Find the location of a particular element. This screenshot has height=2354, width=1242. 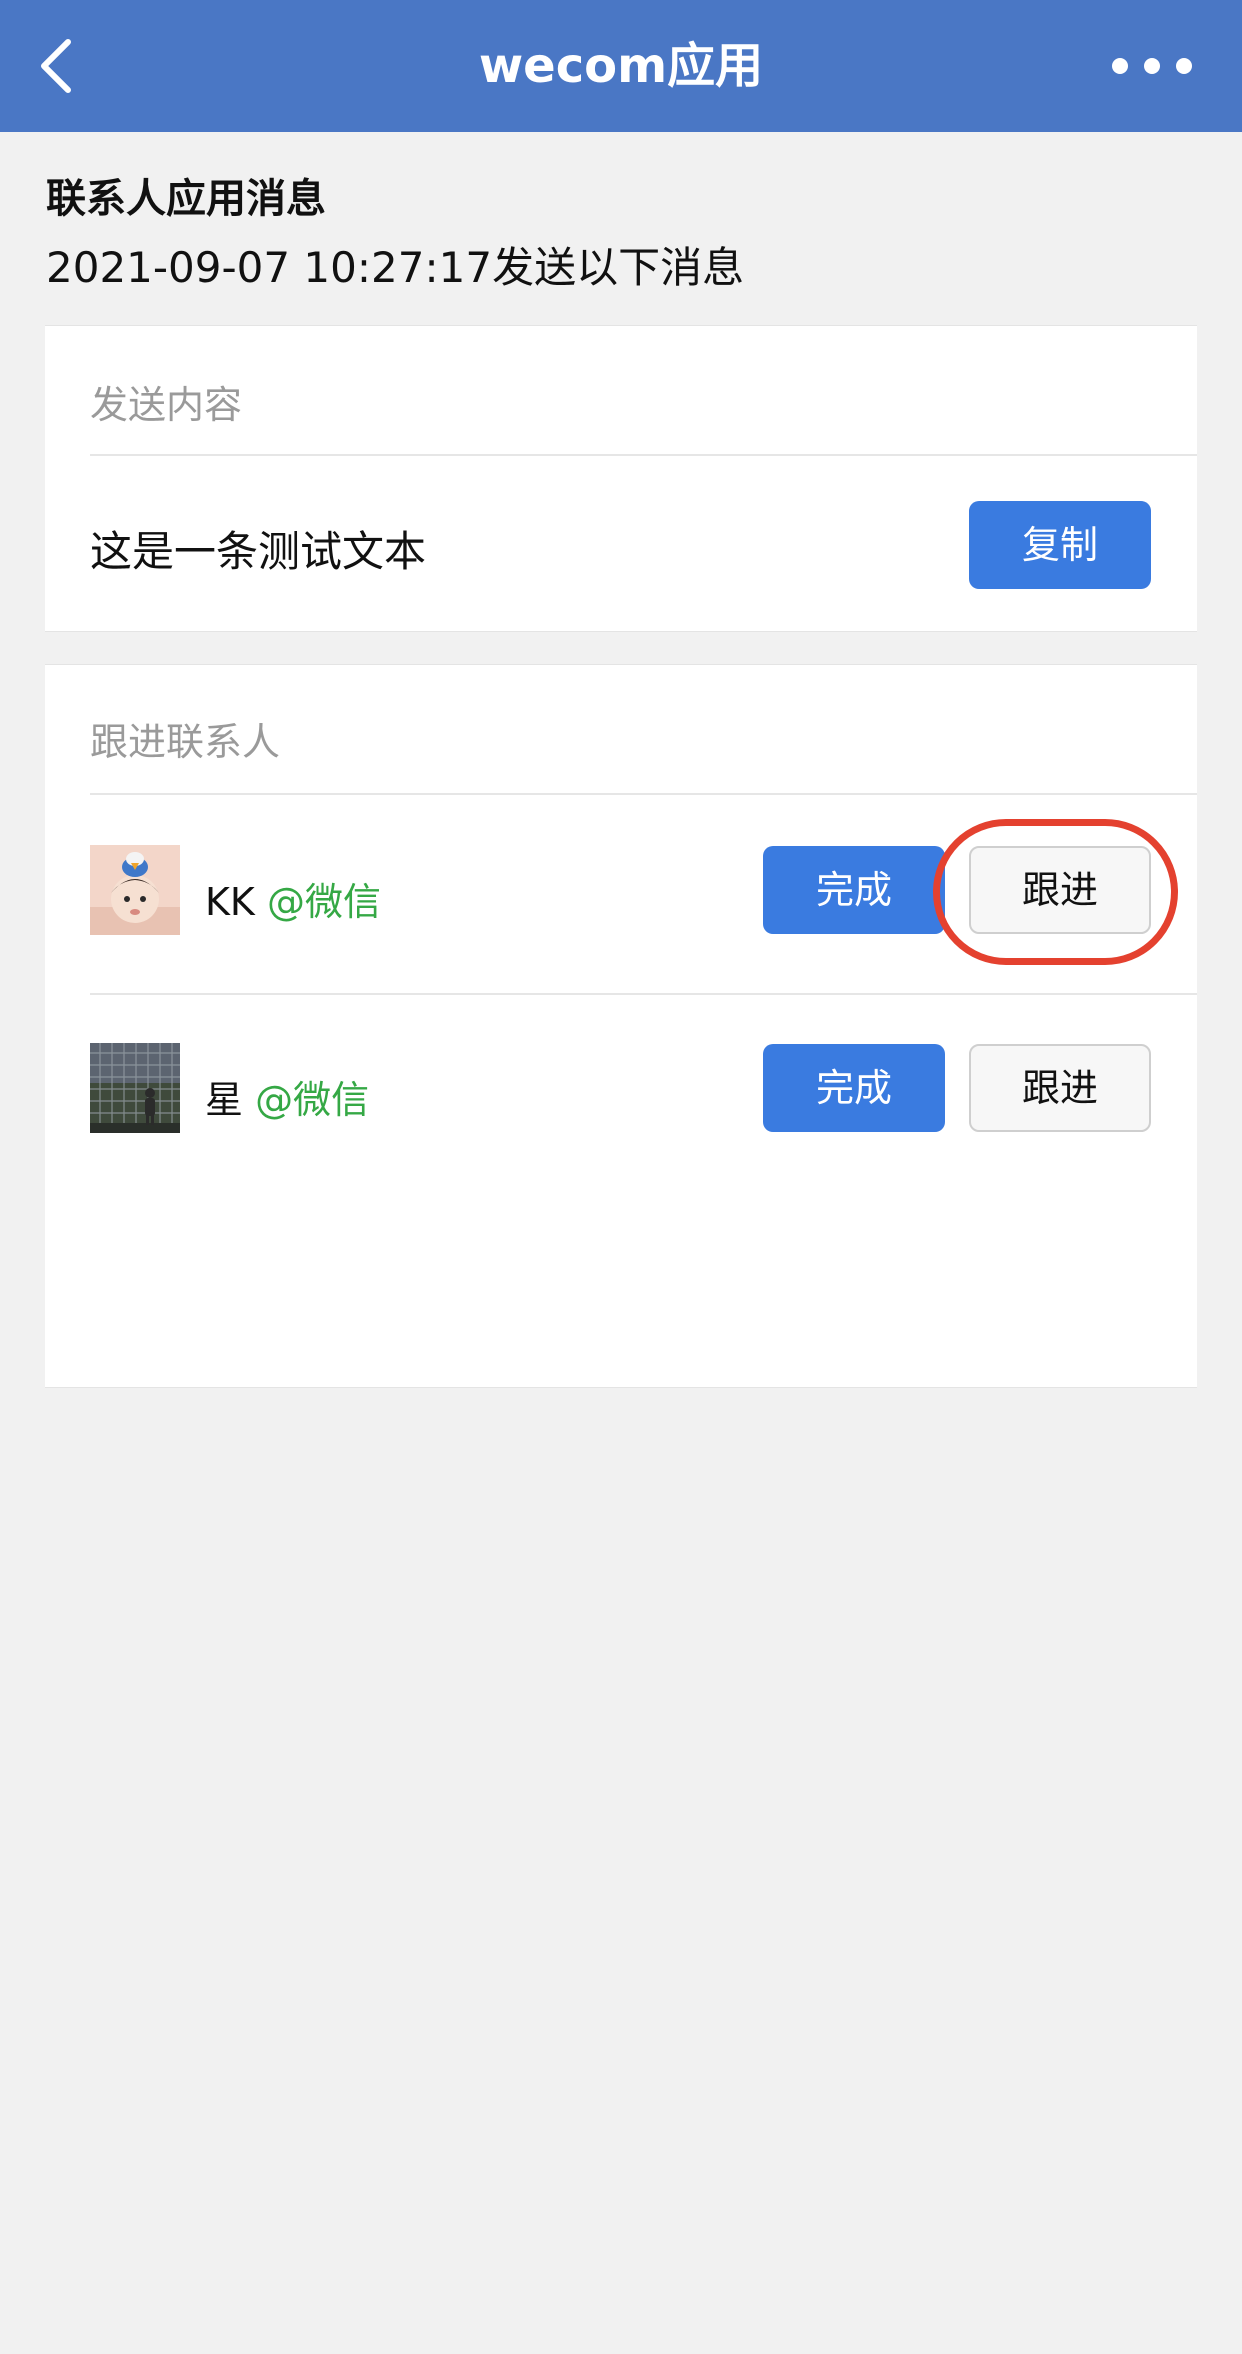

copy-button: 复制 is located at coordinates (1060, 545).